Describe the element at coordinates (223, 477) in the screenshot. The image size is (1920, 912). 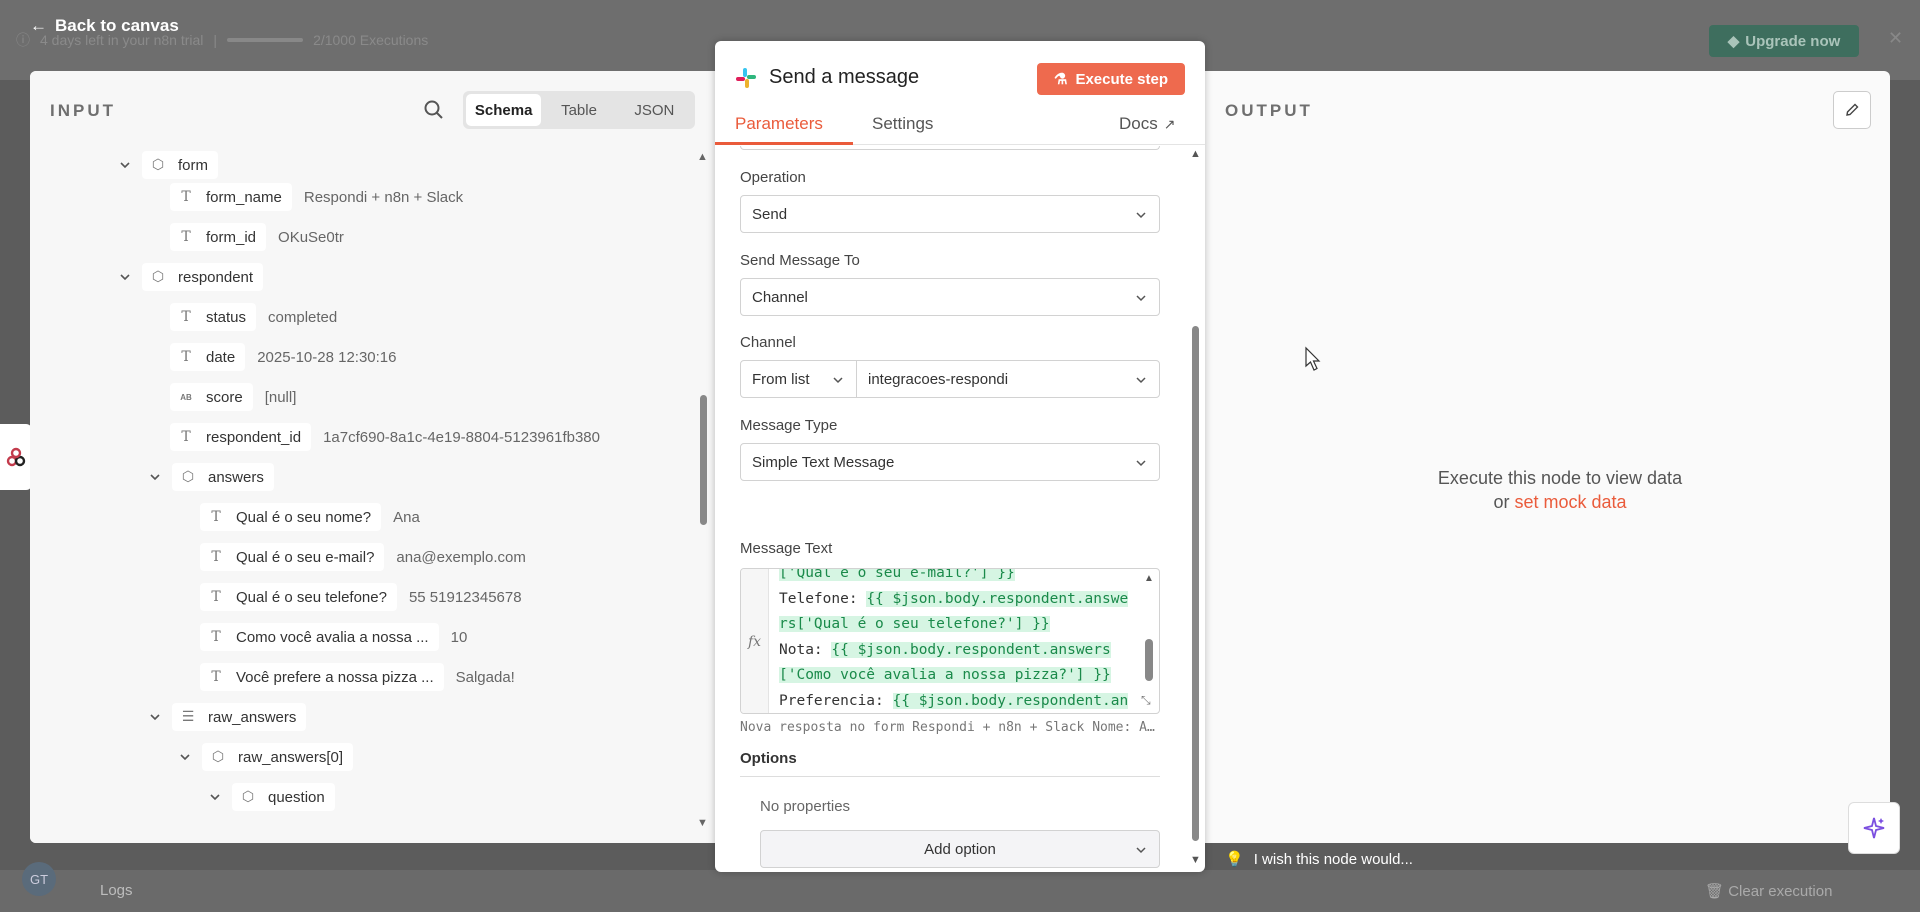
I see `tree-key: ⬡ answers` at that location.